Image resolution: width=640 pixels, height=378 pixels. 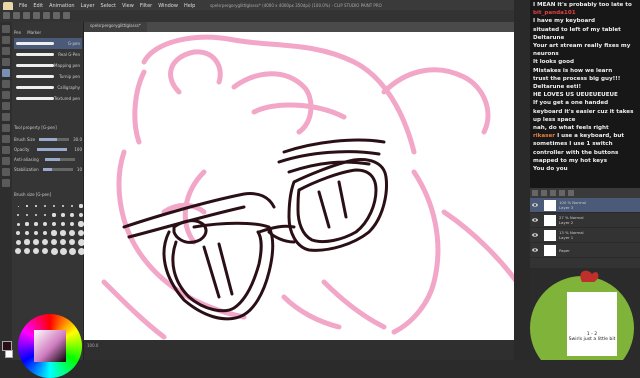 What do you see at coordinates (6, 172) in the screenshot?
I see `text-tool-icon` at bounding box center [6, 172].